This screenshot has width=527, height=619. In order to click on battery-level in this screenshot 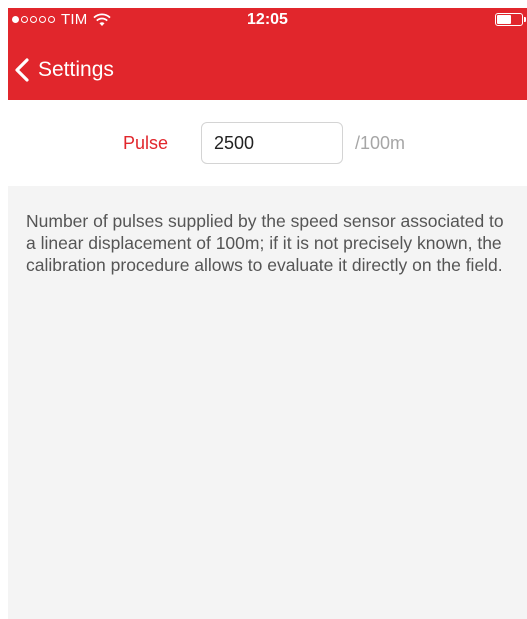, I will do `click(504, 19)`.